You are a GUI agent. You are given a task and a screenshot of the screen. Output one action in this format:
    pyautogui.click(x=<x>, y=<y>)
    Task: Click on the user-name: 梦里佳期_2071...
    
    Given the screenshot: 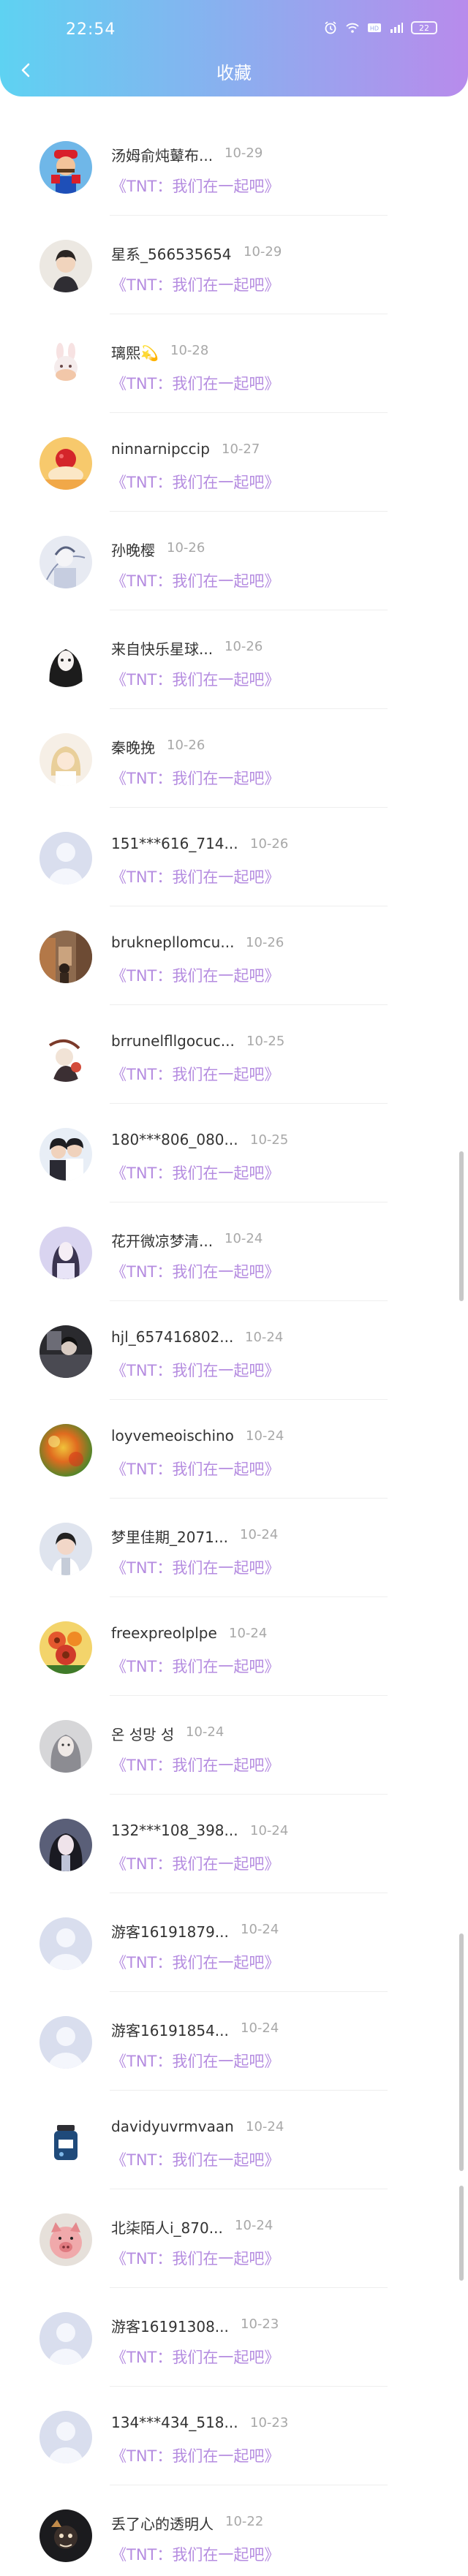 What is the action you would take?
    pyautogui.click(x=169, y=1537)
    